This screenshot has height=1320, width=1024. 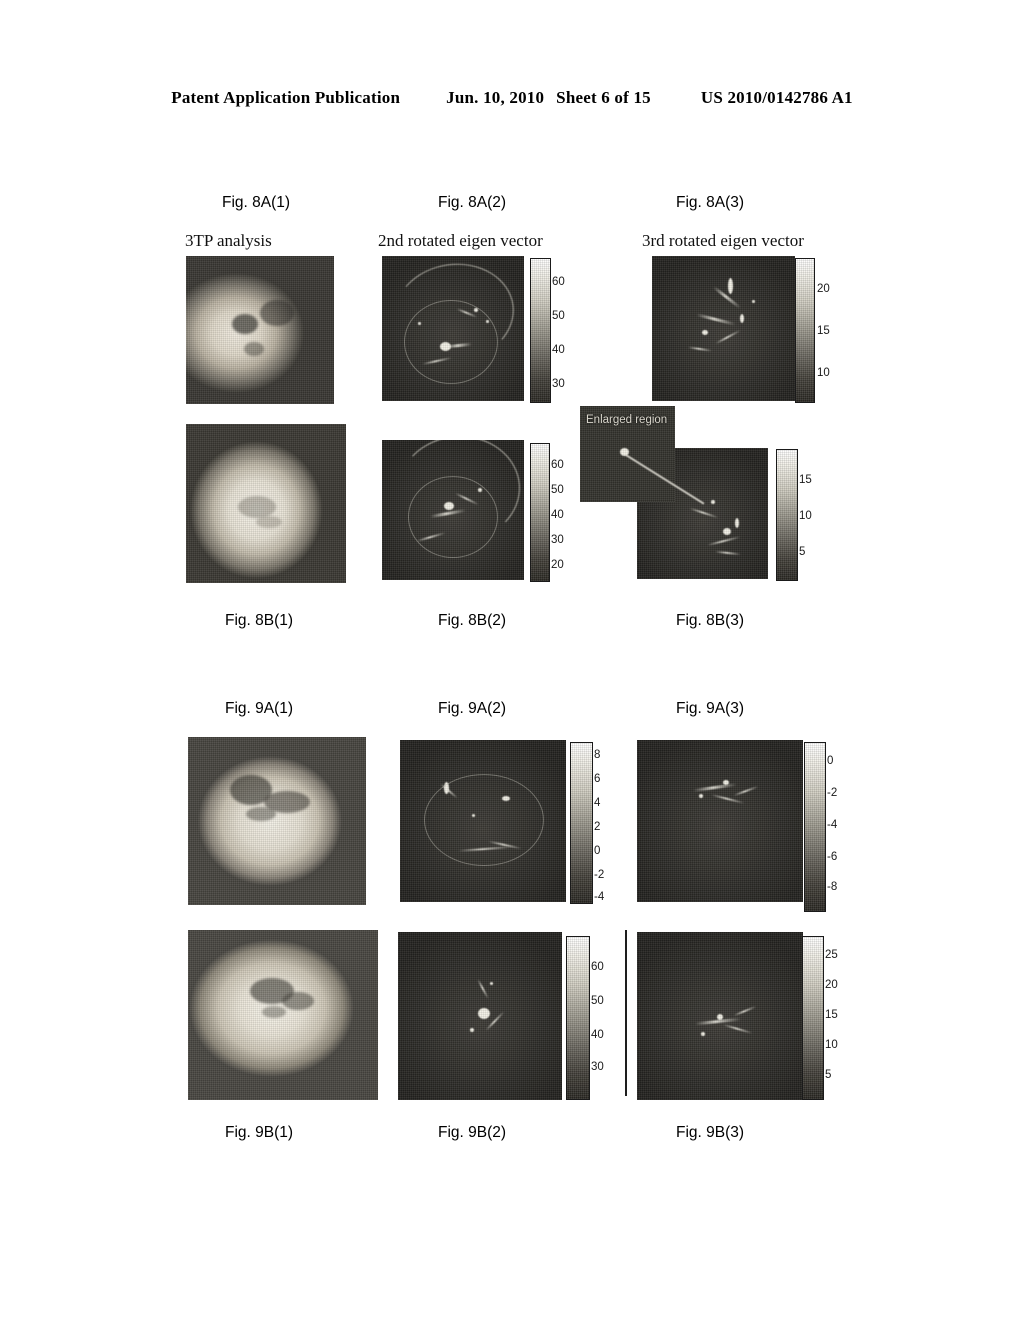 I want to click on tick-8b3-2: 5, so click(x=802, y=552).